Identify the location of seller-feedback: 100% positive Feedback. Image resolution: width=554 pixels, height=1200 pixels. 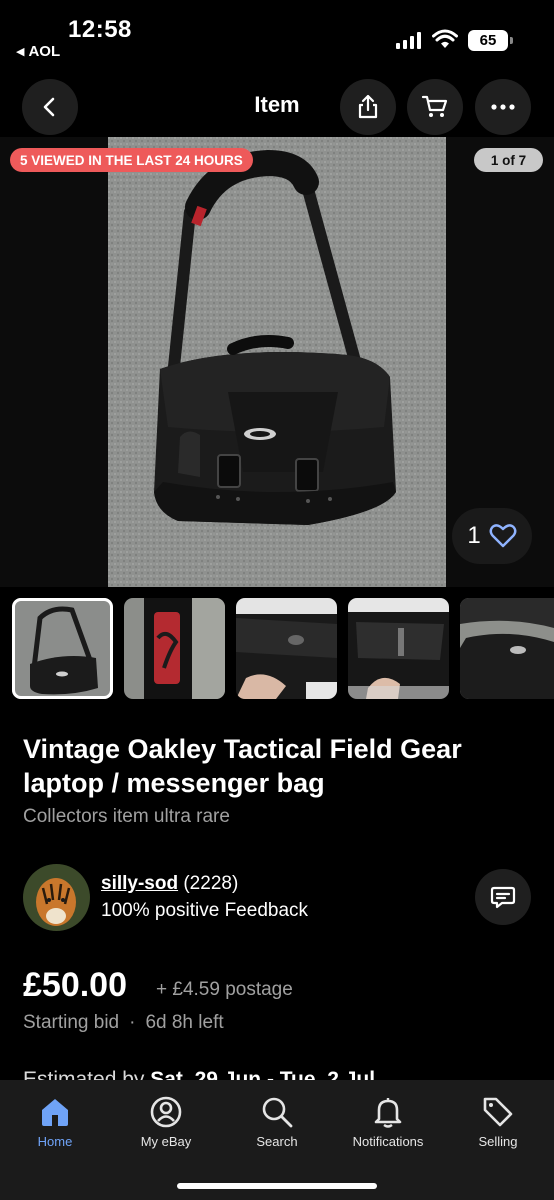
(205, 910).